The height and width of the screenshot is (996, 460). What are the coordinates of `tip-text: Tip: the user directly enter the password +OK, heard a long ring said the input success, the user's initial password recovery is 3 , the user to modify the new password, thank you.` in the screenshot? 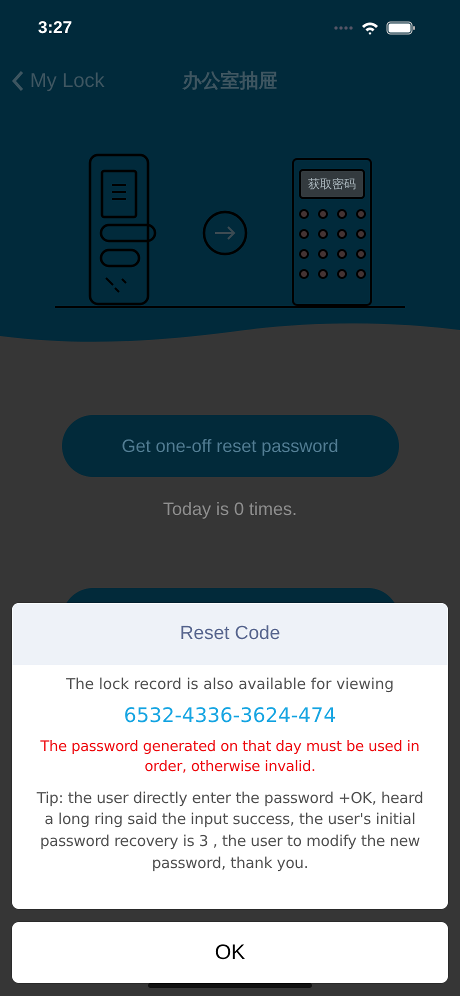 It's located at (230, 831).